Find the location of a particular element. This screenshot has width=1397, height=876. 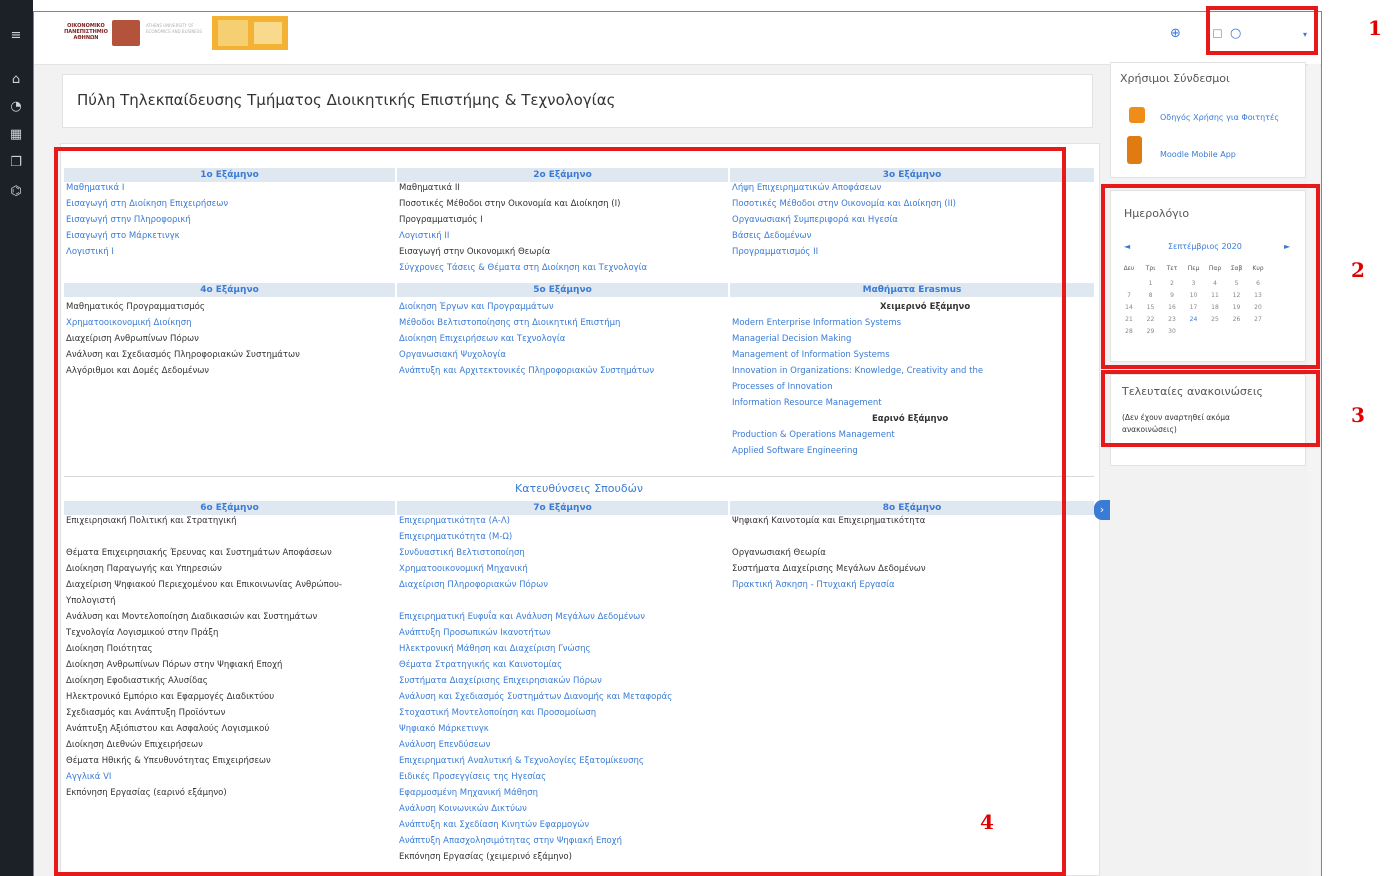

student-guide-link: Οδηγός Χρήσης για Φοιτητές is located at coordinates (1219, 117).